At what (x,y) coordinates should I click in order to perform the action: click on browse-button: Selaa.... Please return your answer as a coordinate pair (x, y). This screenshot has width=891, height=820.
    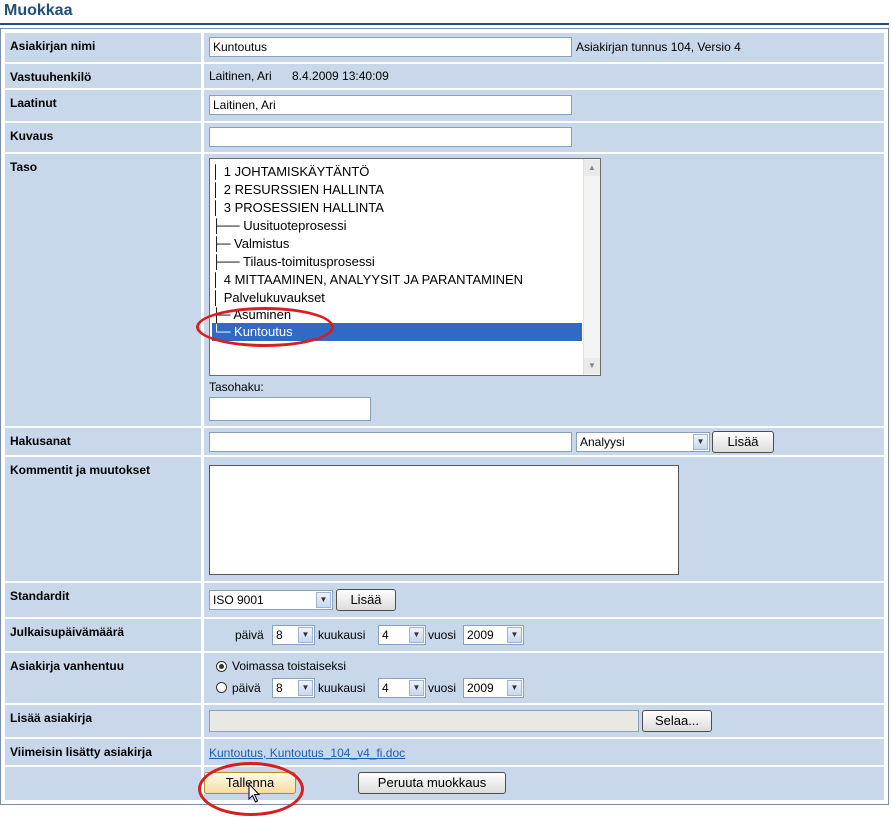
    Looking at the image, I should click on (677, 721).